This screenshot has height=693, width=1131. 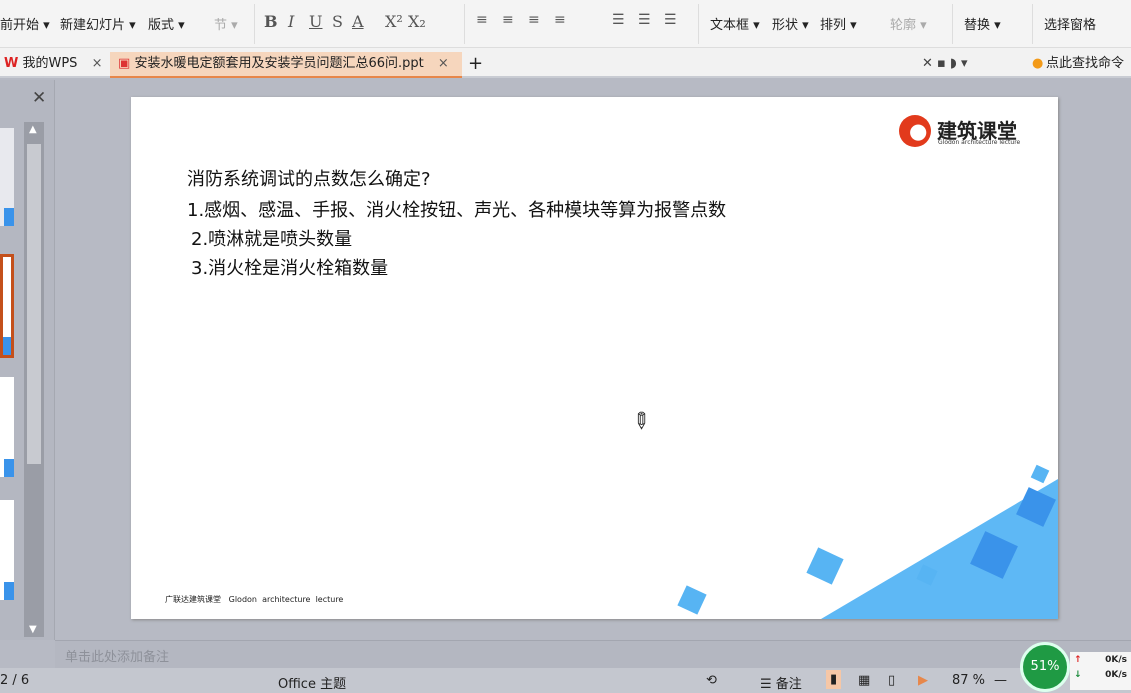 I want to click on zoom-out-button: —, so click(x=1000, y=680).